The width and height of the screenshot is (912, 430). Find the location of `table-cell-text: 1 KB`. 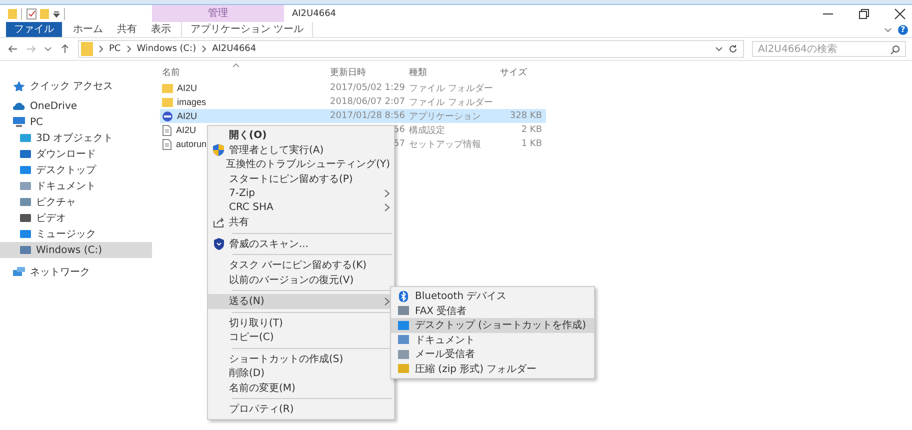

table-cell-text: 1 KB is located at coordinates (531, 144).